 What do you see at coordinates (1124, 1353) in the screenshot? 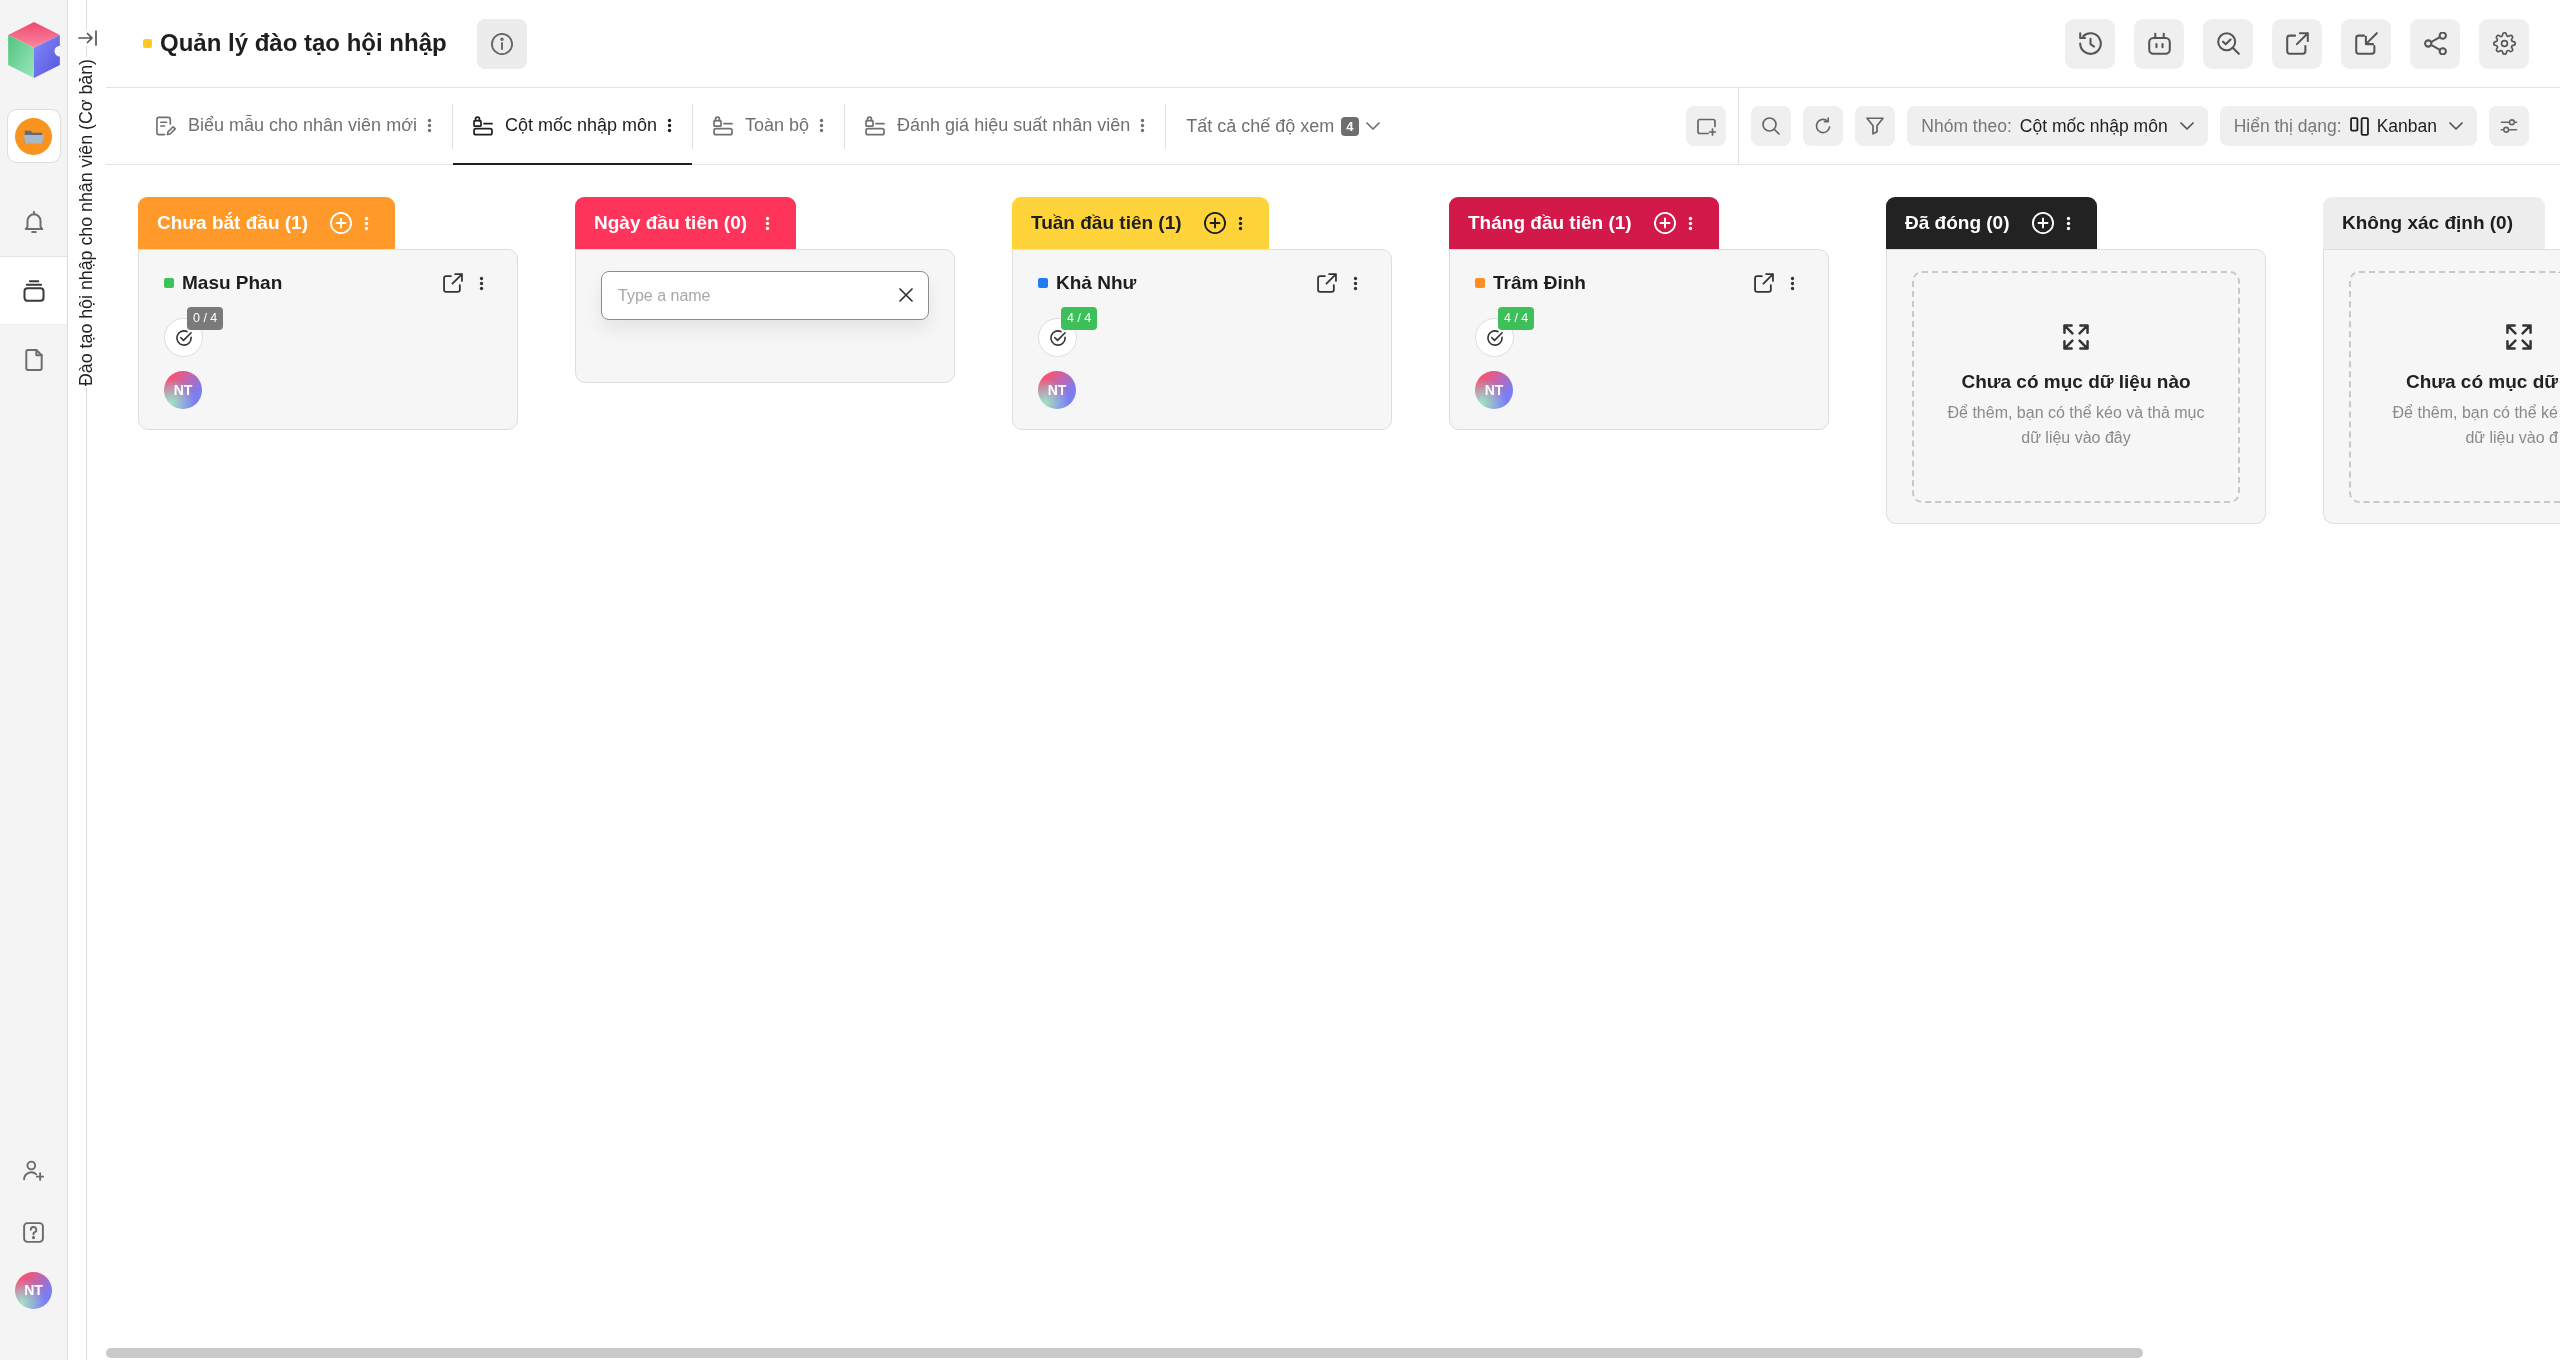
I see `scrollbar-thumb` at bounding box center [1124, 1353].